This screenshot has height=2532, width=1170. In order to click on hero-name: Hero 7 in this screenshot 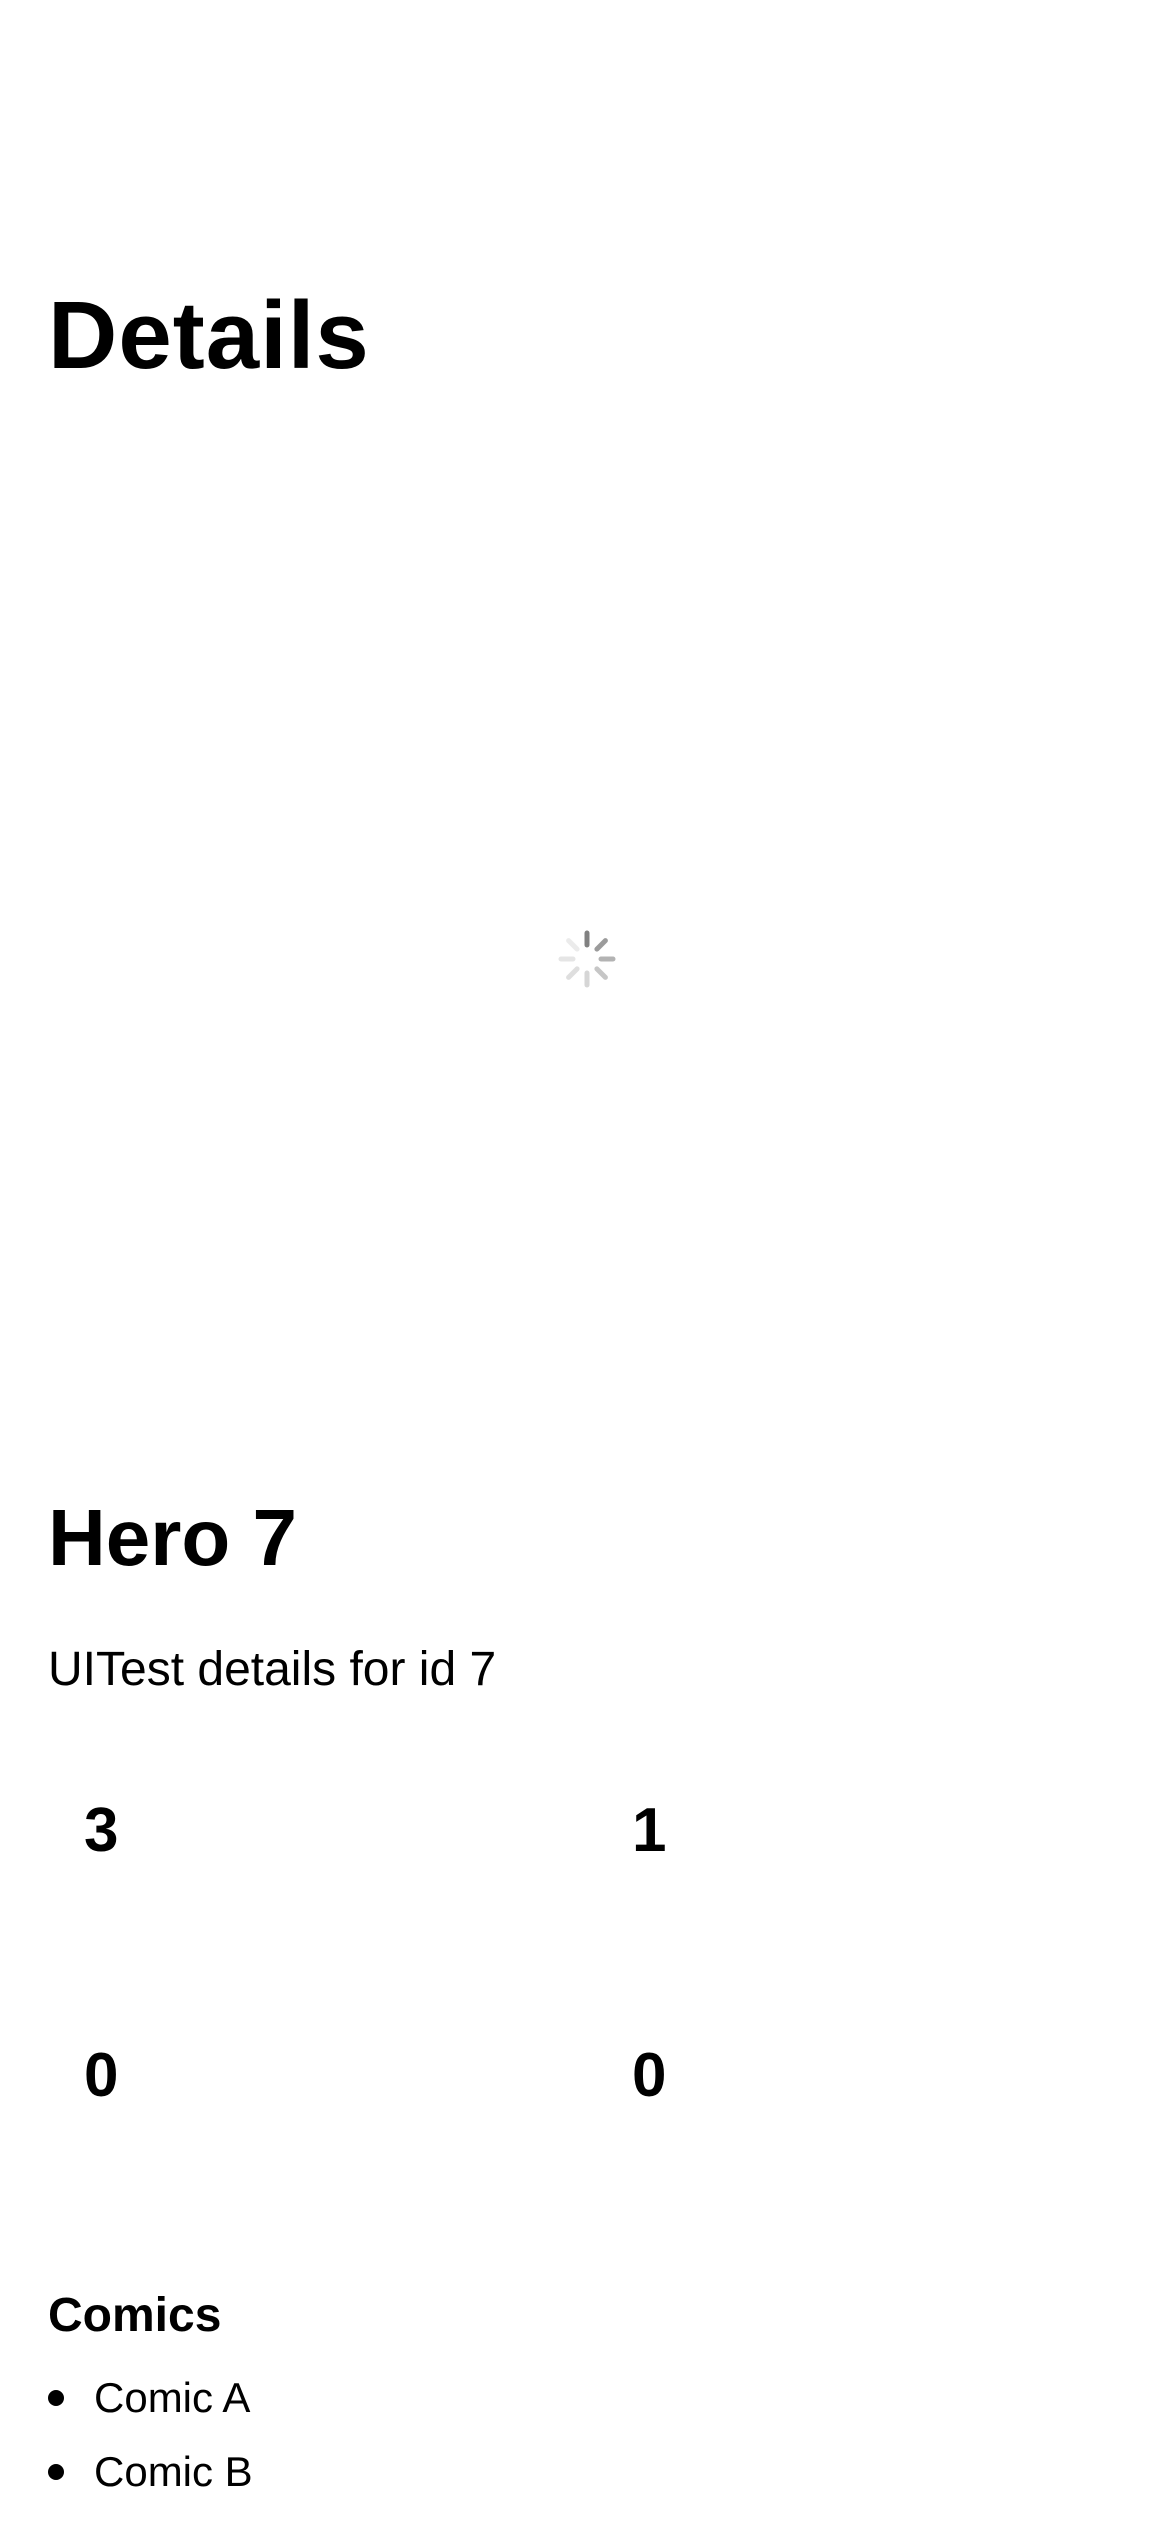, I will do `click(172, 1537)`.